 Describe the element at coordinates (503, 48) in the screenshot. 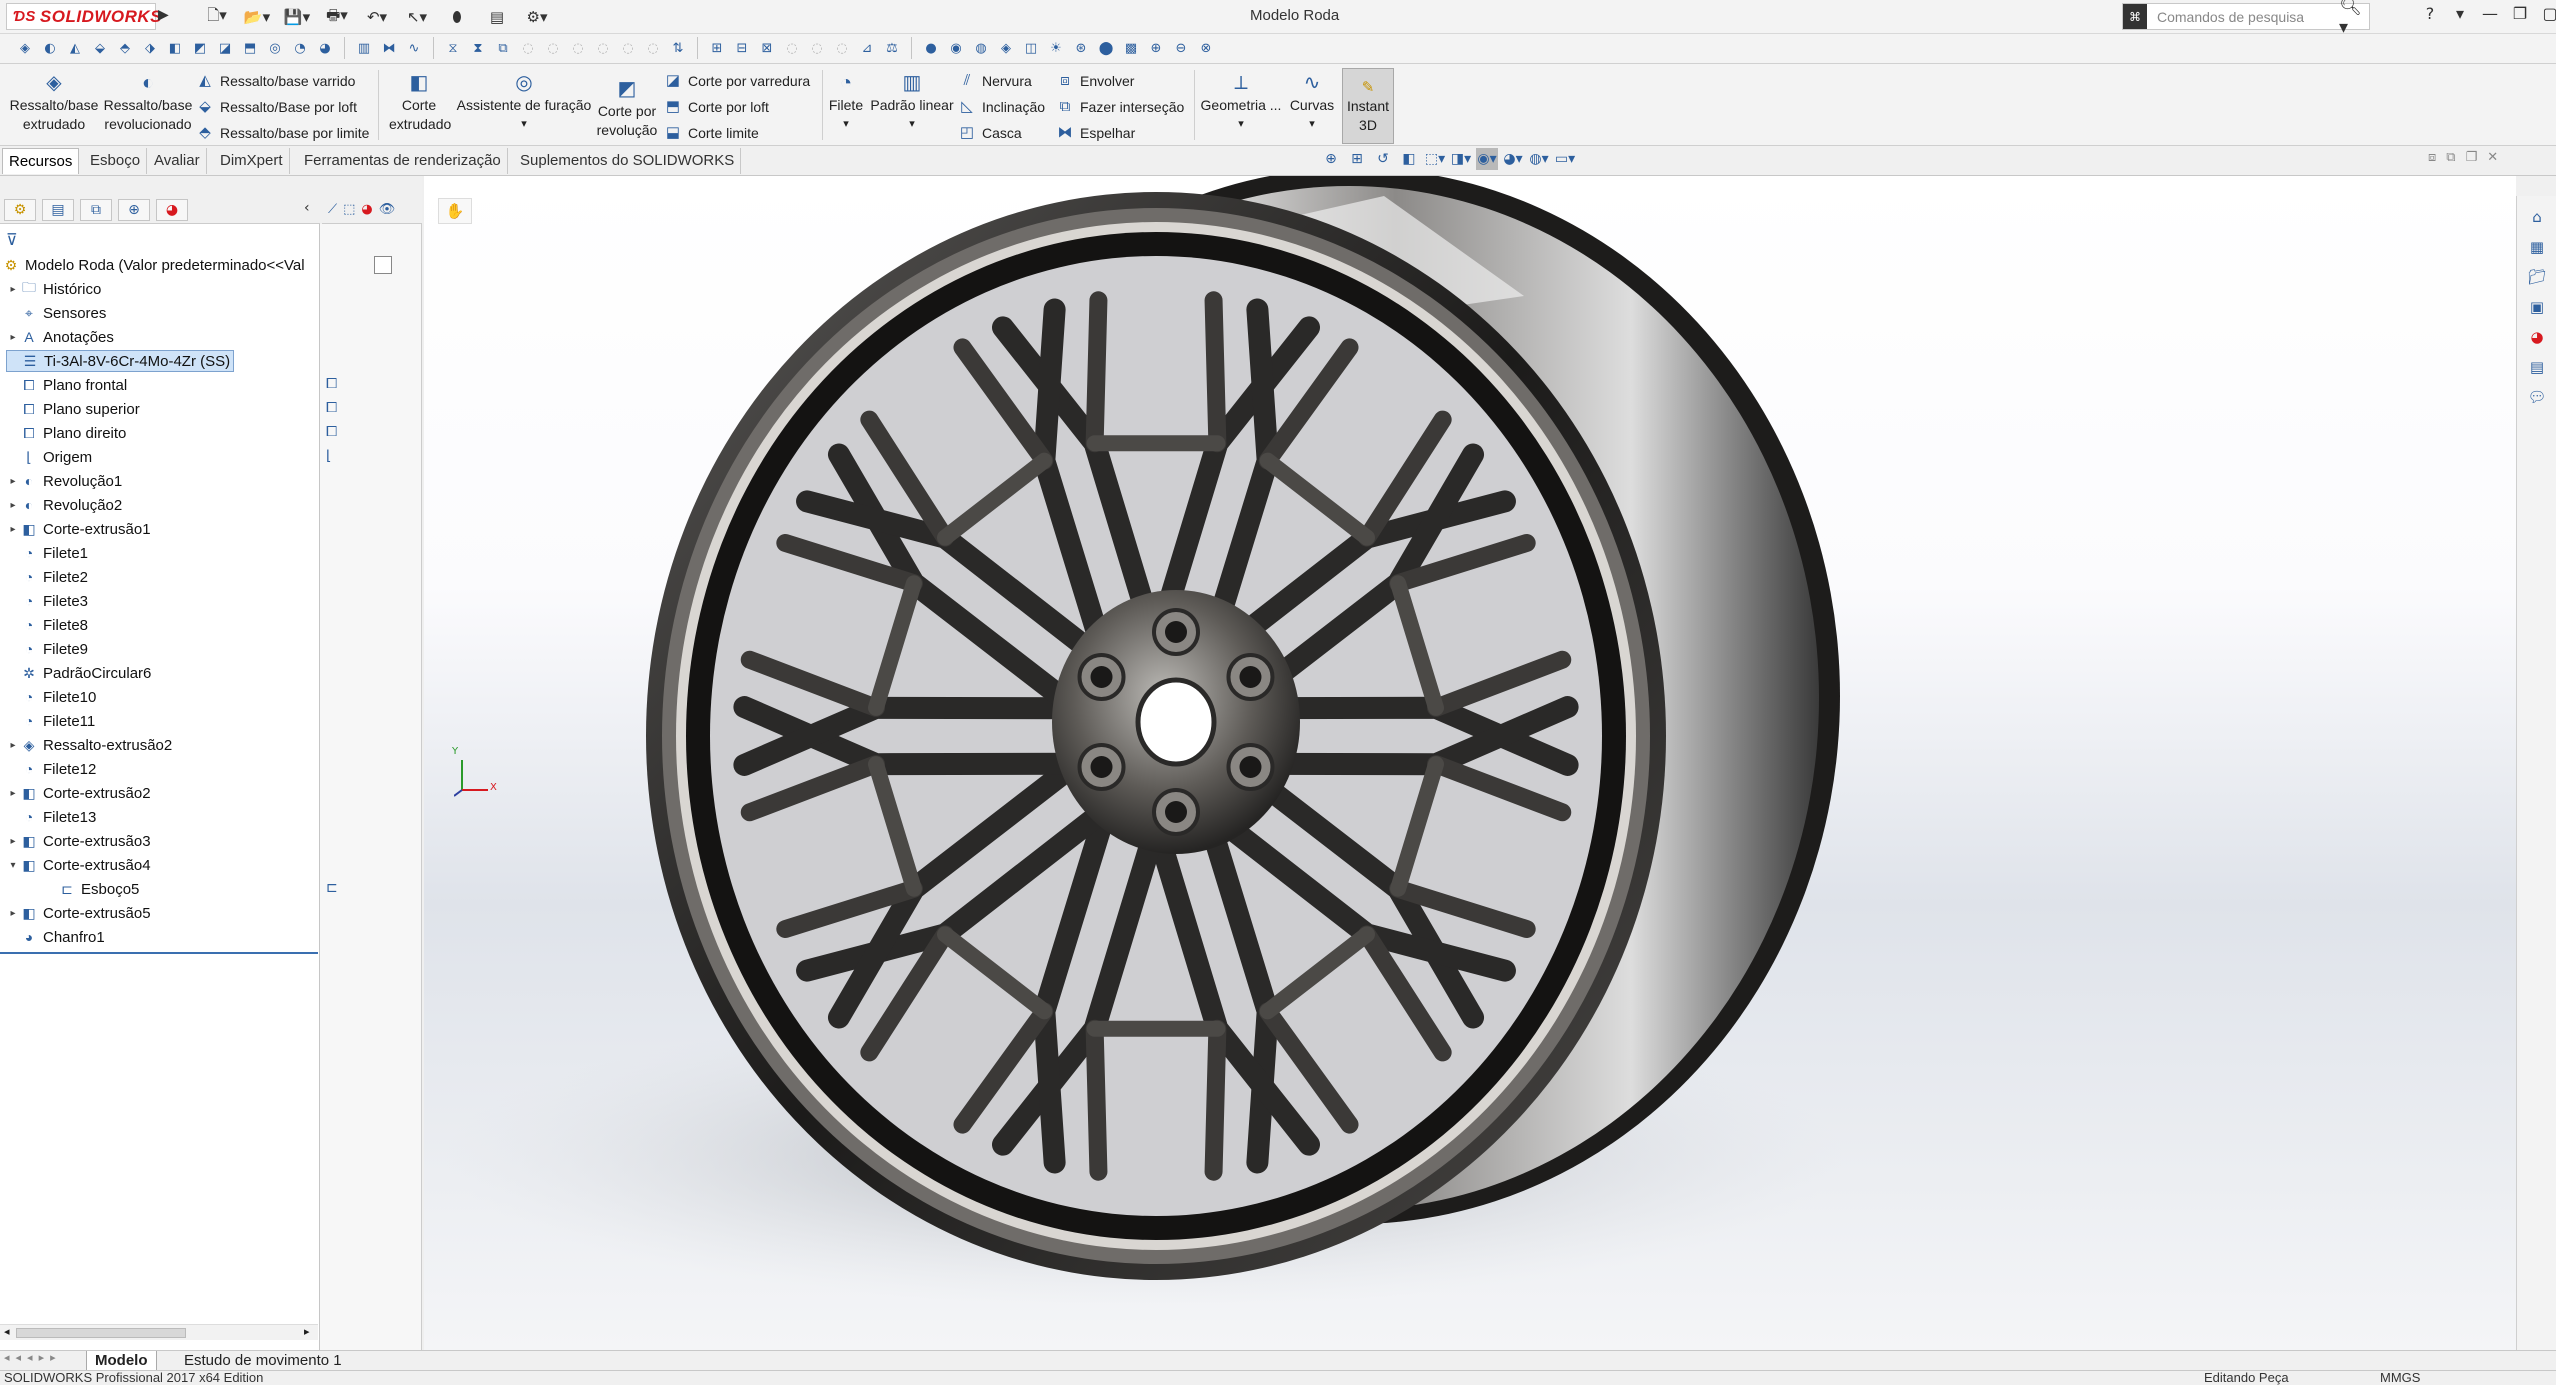

I see `surface-sweep-tool-icon: ⧉` at that location.